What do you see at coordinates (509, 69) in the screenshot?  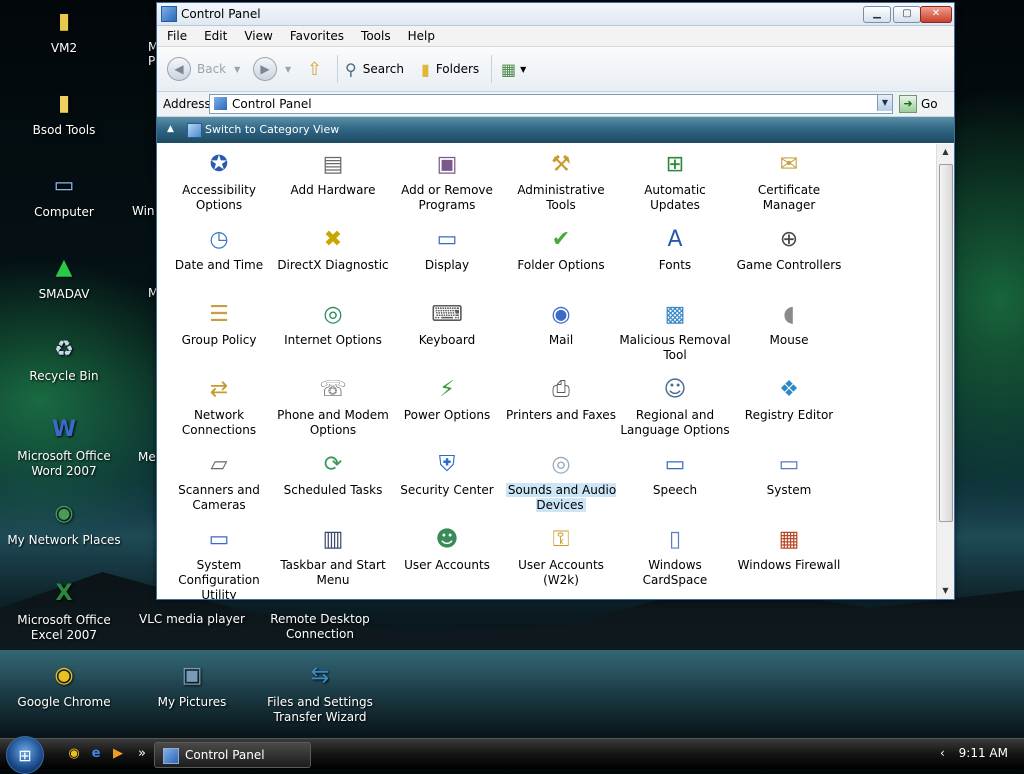 I see `views-icon: ▦` at bounding box center [509, 69].